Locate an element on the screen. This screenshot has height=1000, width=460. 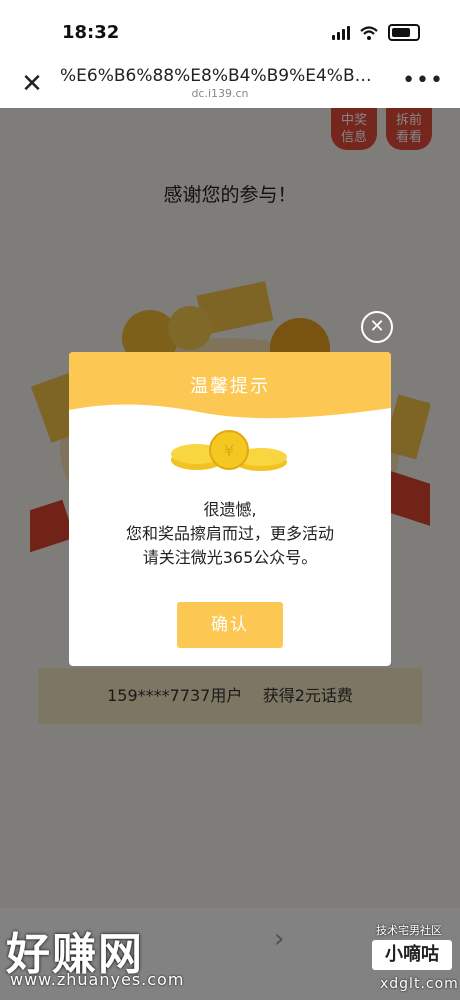
dialog-close-icon: ✕ is located at coordinates (377, 327).